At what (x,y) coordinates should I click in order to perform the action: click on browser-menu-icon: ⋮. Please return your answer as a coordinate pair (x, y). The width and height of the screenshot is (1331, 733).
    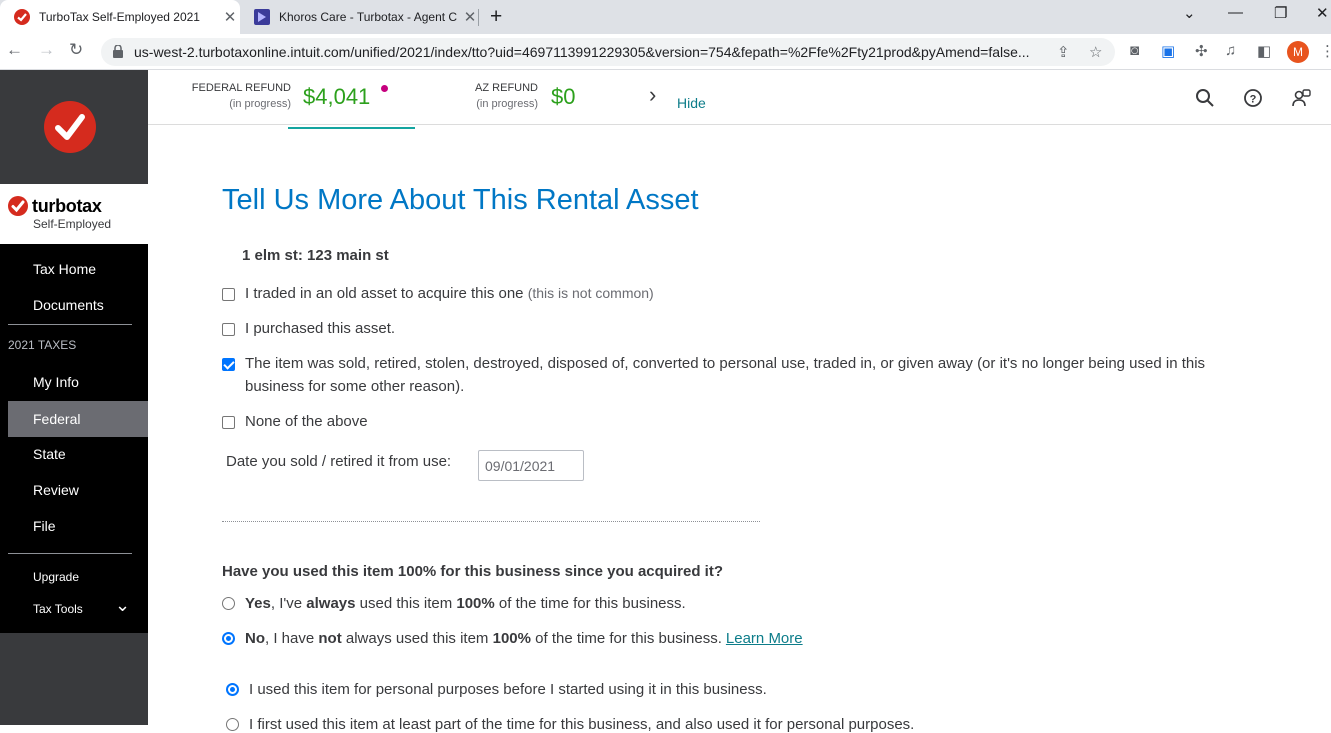
    Looking at the image, I should click on (1325, 51).